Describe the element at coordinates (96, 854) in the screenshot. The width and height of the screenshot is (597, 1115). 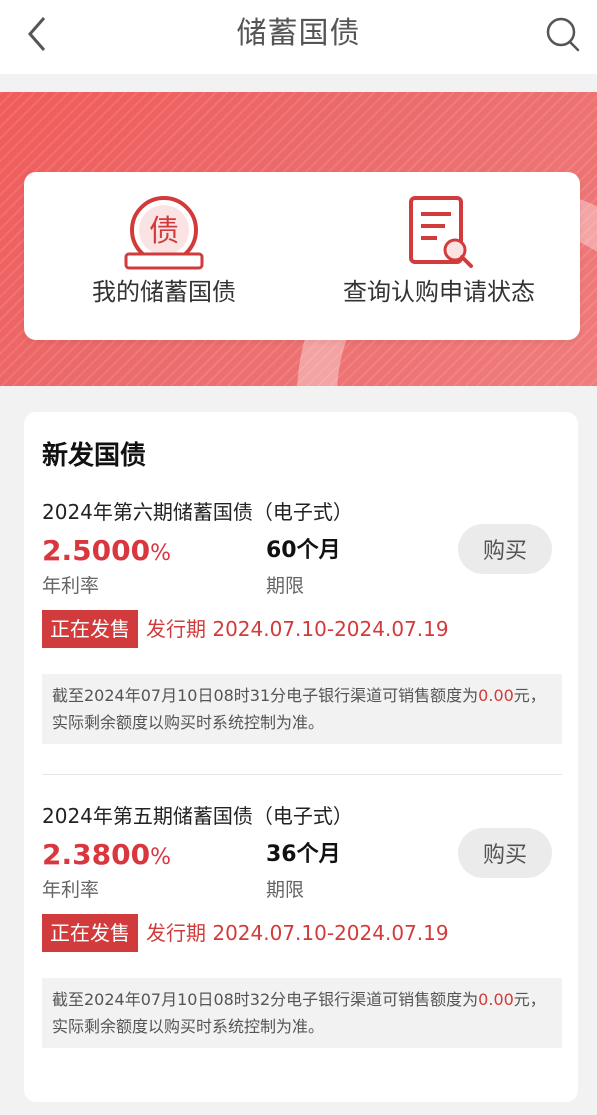
I see `rate-value: 2.3800` at that location.